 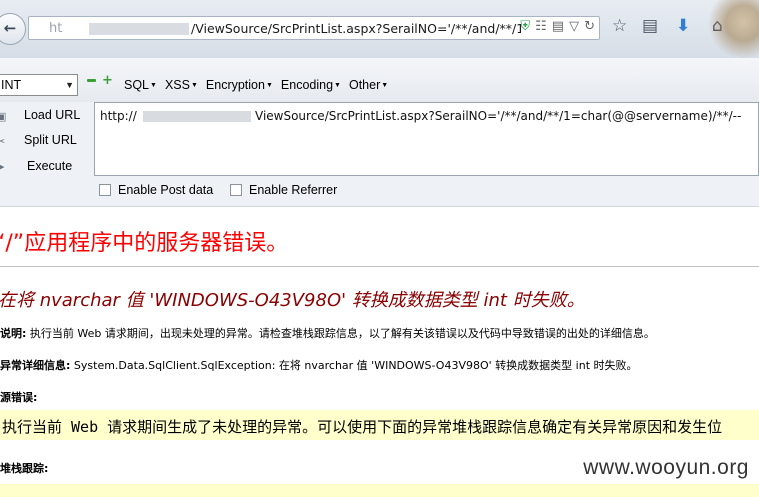 What do you see at coordinates (144, 243) in the screenshot?
I see `error-title: “/”应用程序中的服务器错误。` at bounding box center [144, 243].